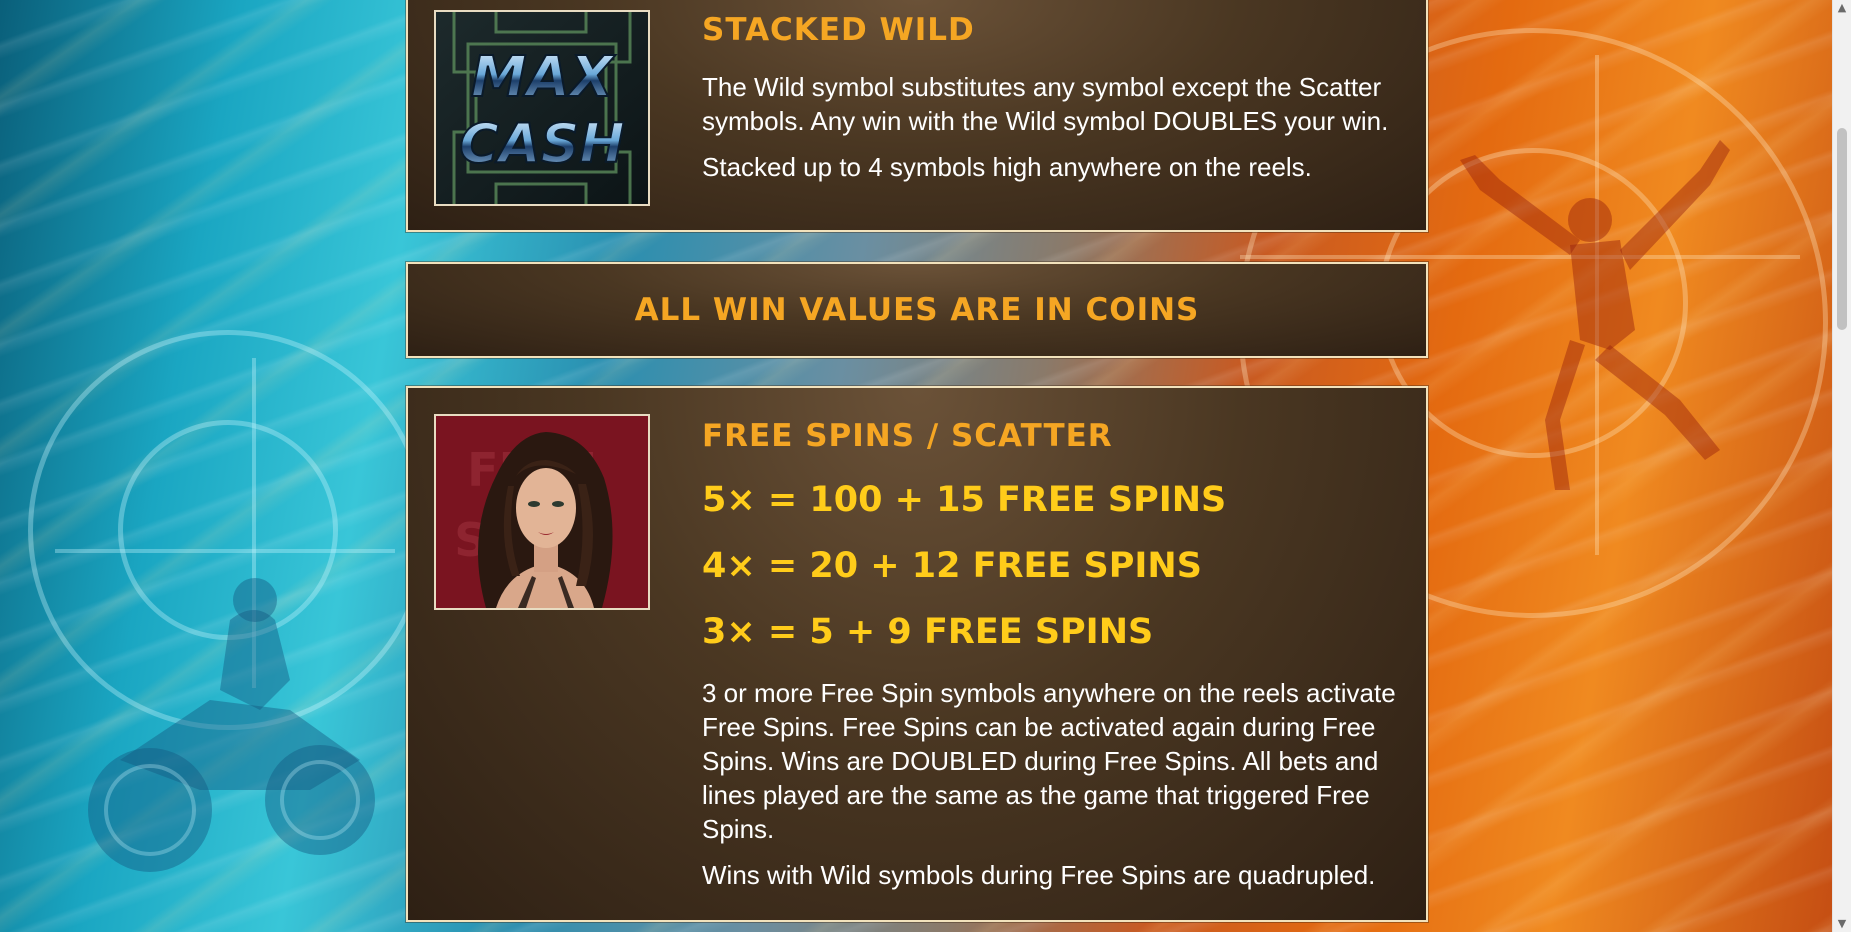 The image size is (1851, 932). What do you see at coordinates (1520, 257) in the screenshot?
I see `crosshair-right-horizontal` at bounding box center [1520, 257].